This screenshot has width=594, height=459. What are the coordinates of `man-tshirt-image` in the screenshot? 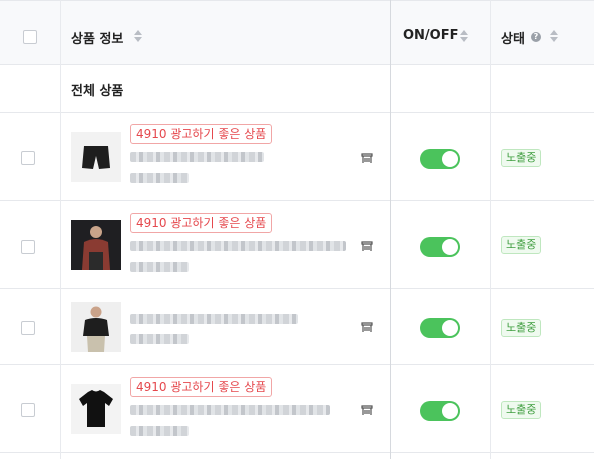 It's located at (96, 329).